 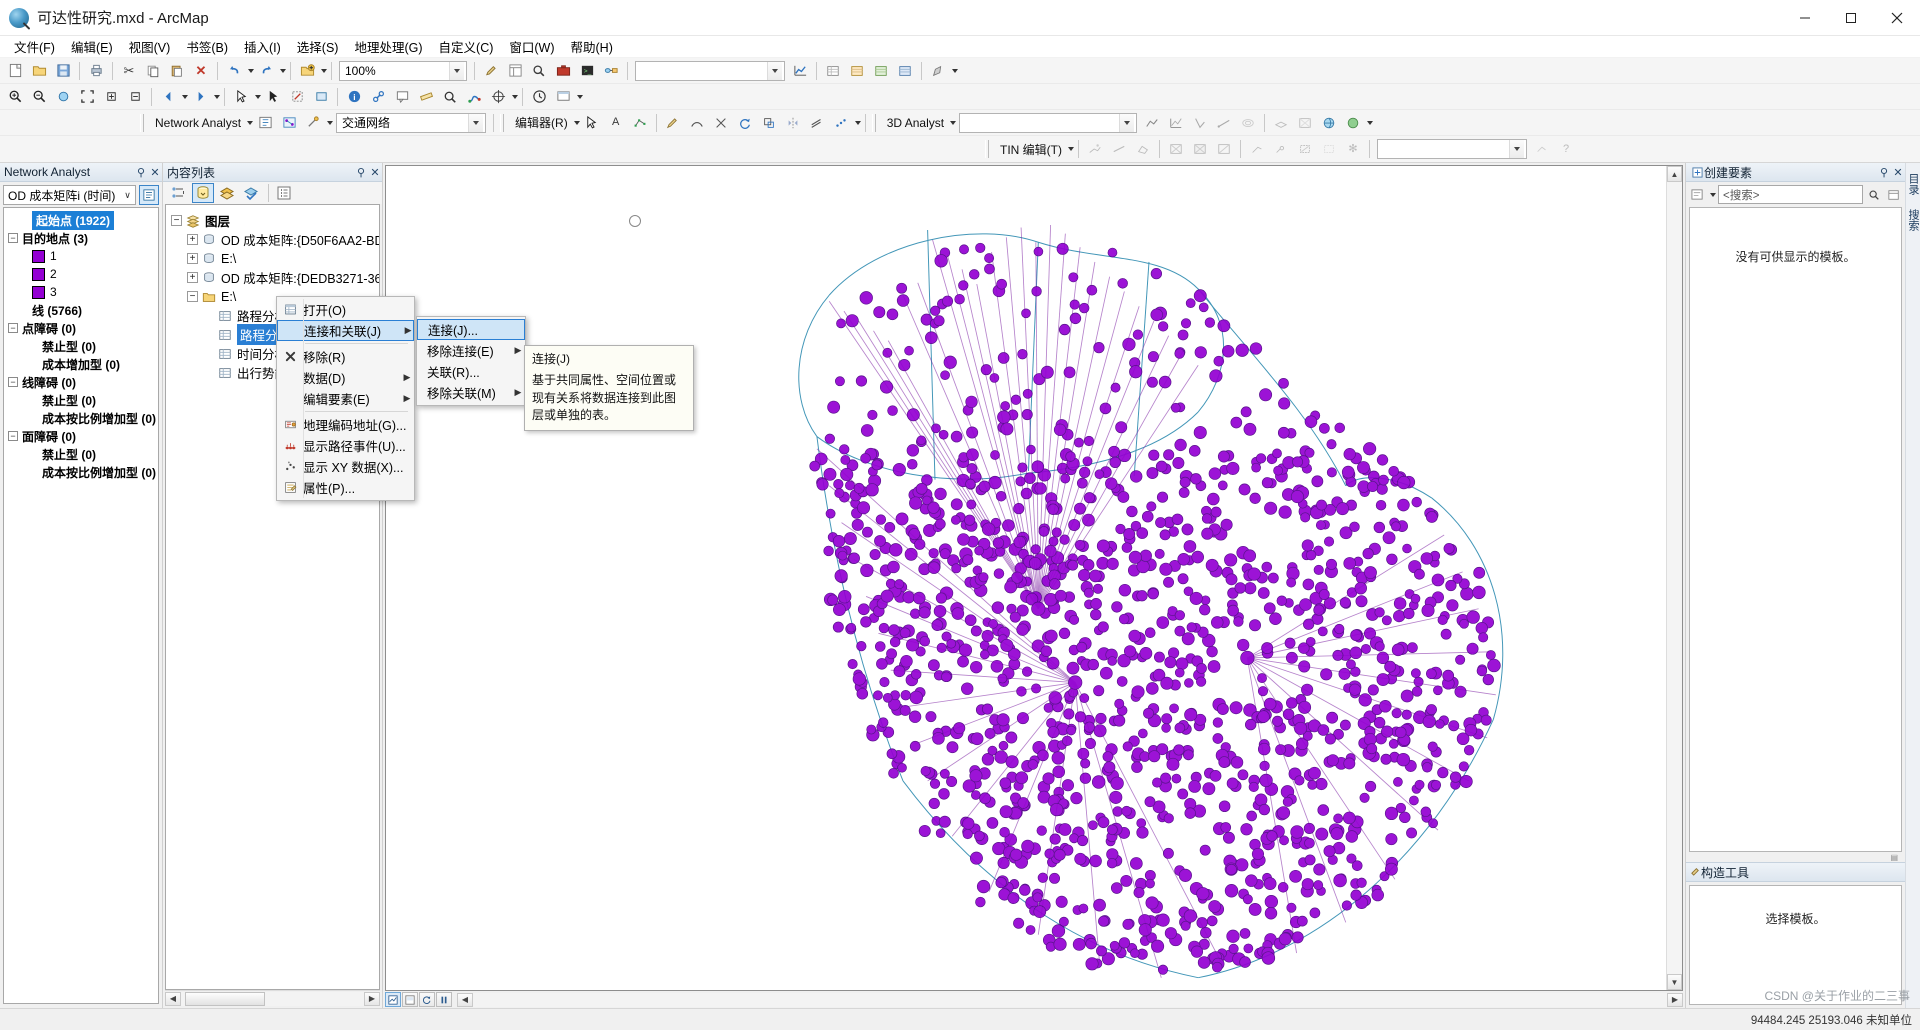 I want to click on mirror-tool-icon, so click(x=793, y=123).